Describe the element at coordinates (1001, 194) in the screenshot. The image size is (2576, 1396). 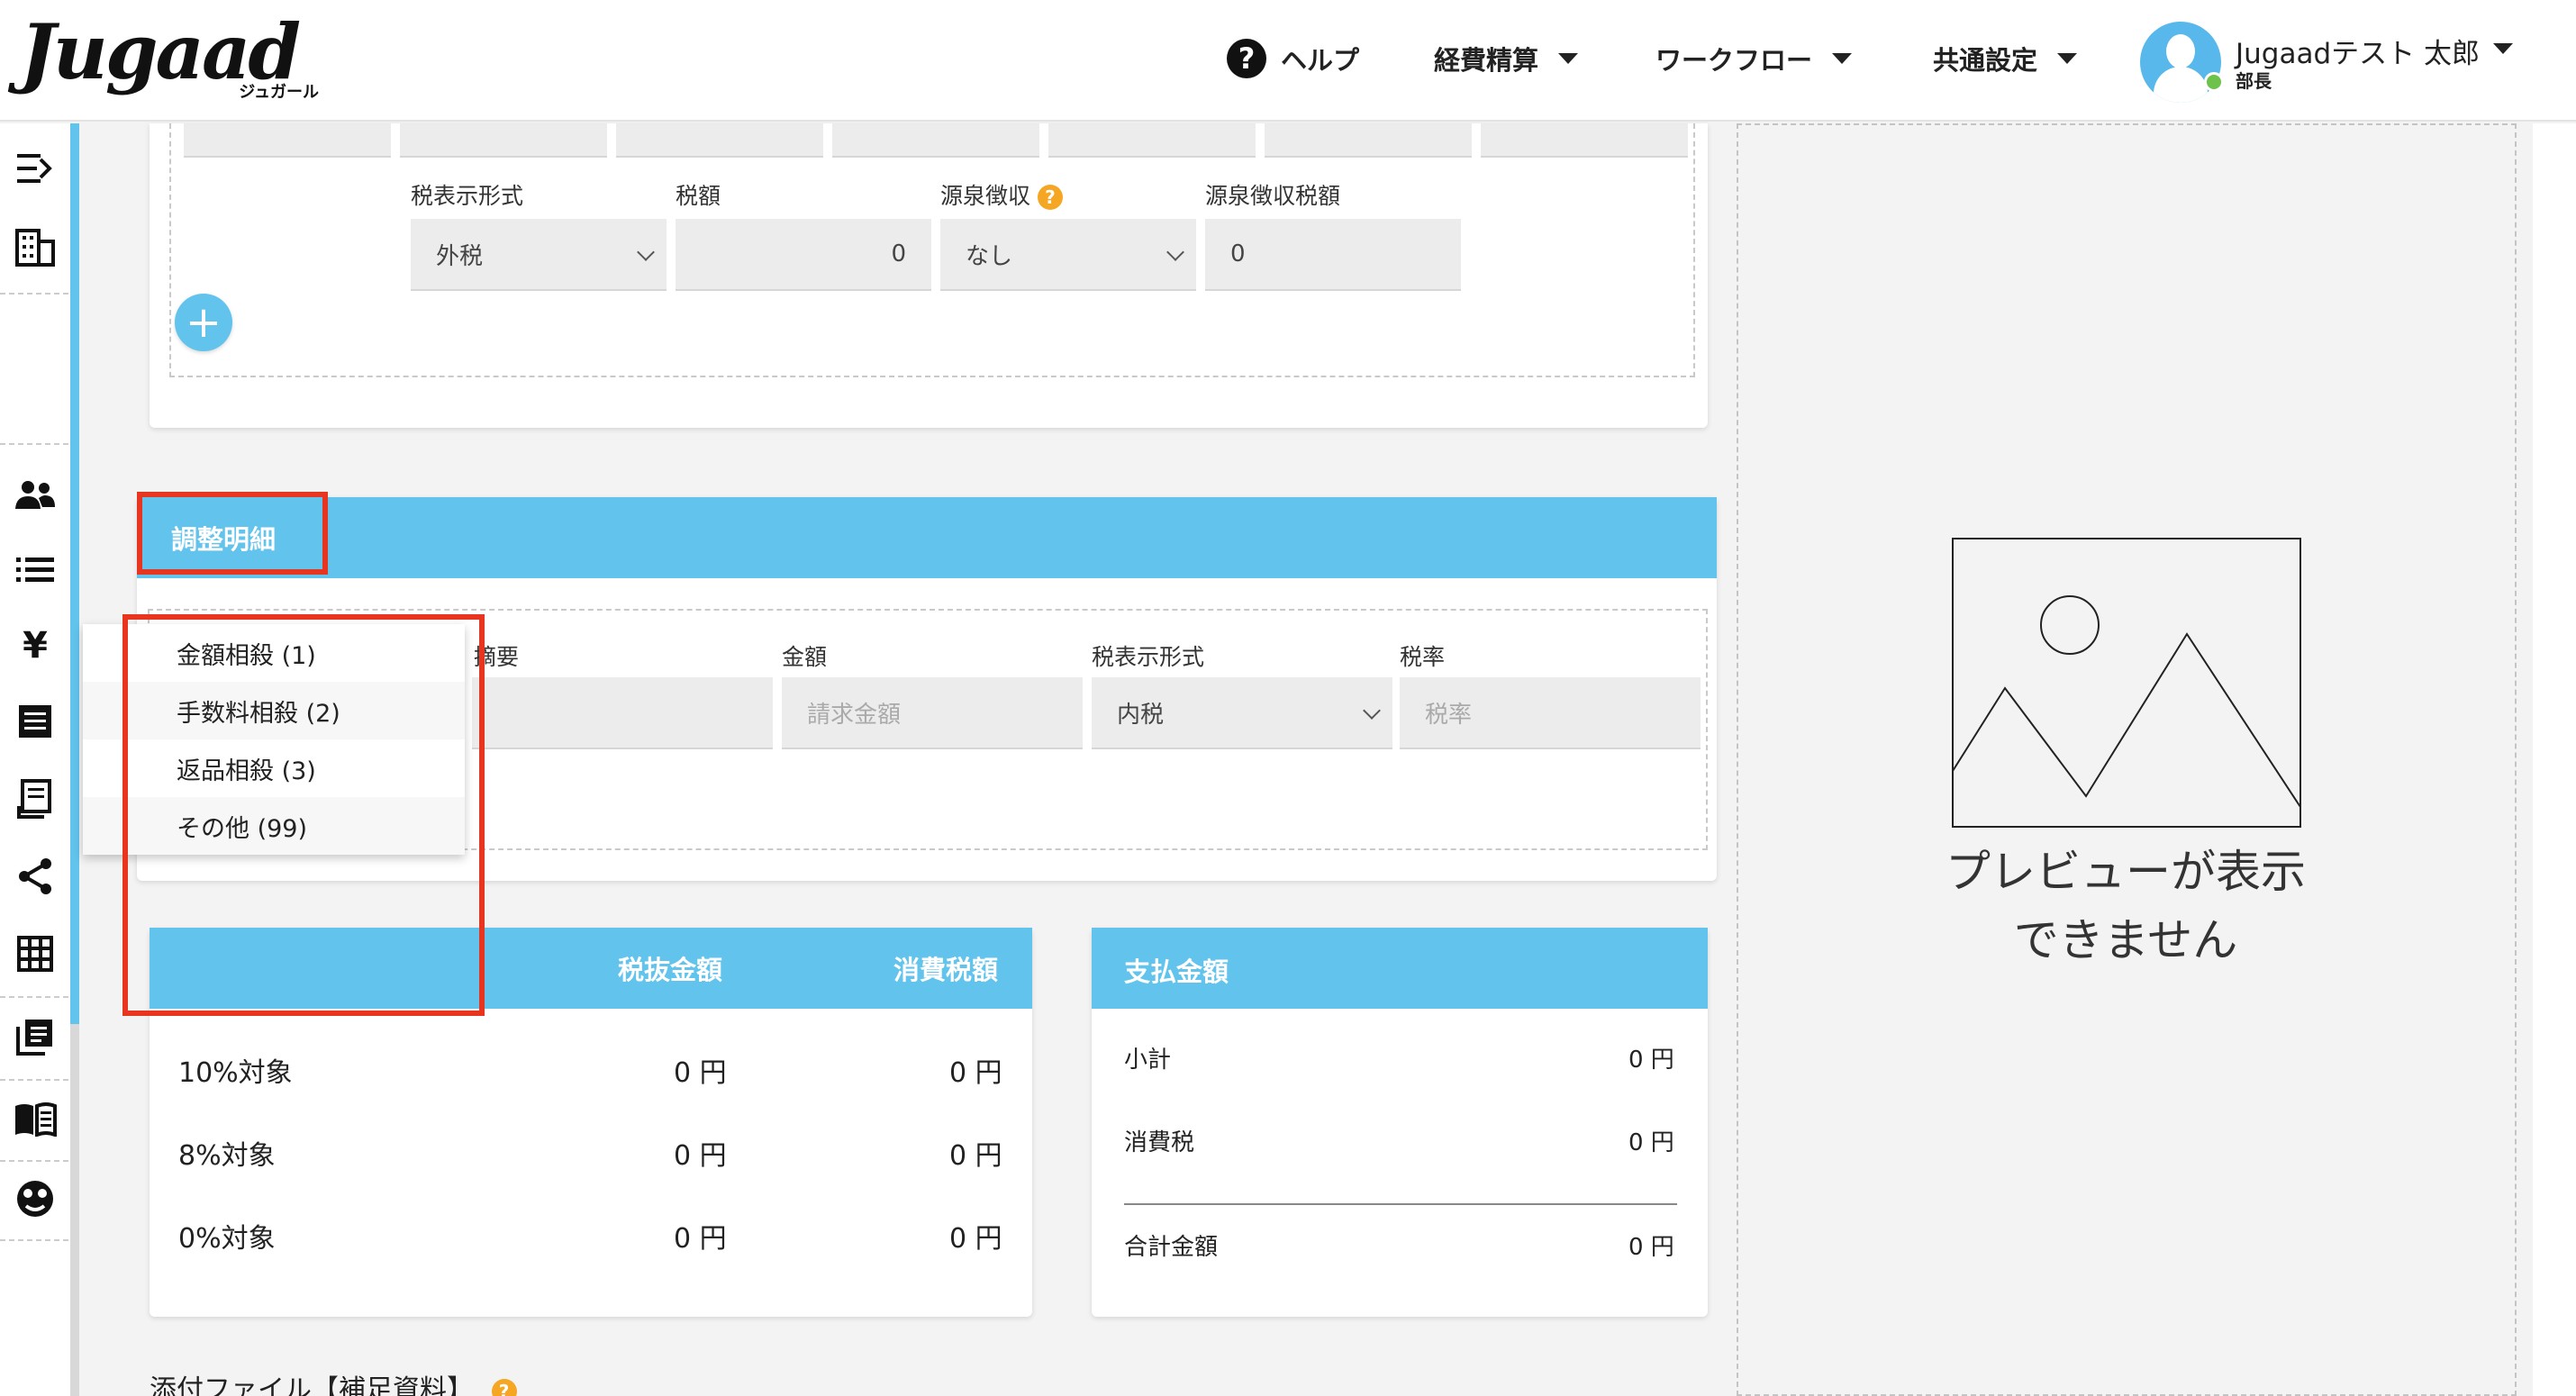
I see `withholding-label: 源泉徴収 ?` at that location.